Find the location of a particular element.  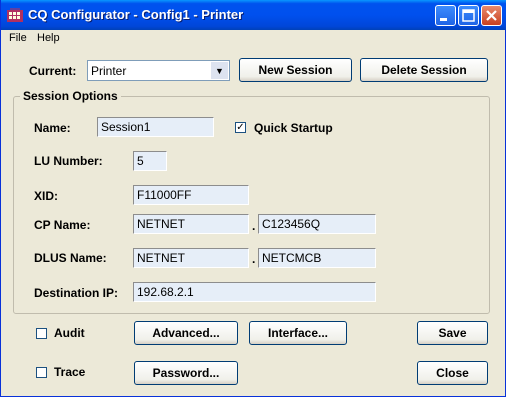

current-label: Current: is located at coordinates (53, 71).